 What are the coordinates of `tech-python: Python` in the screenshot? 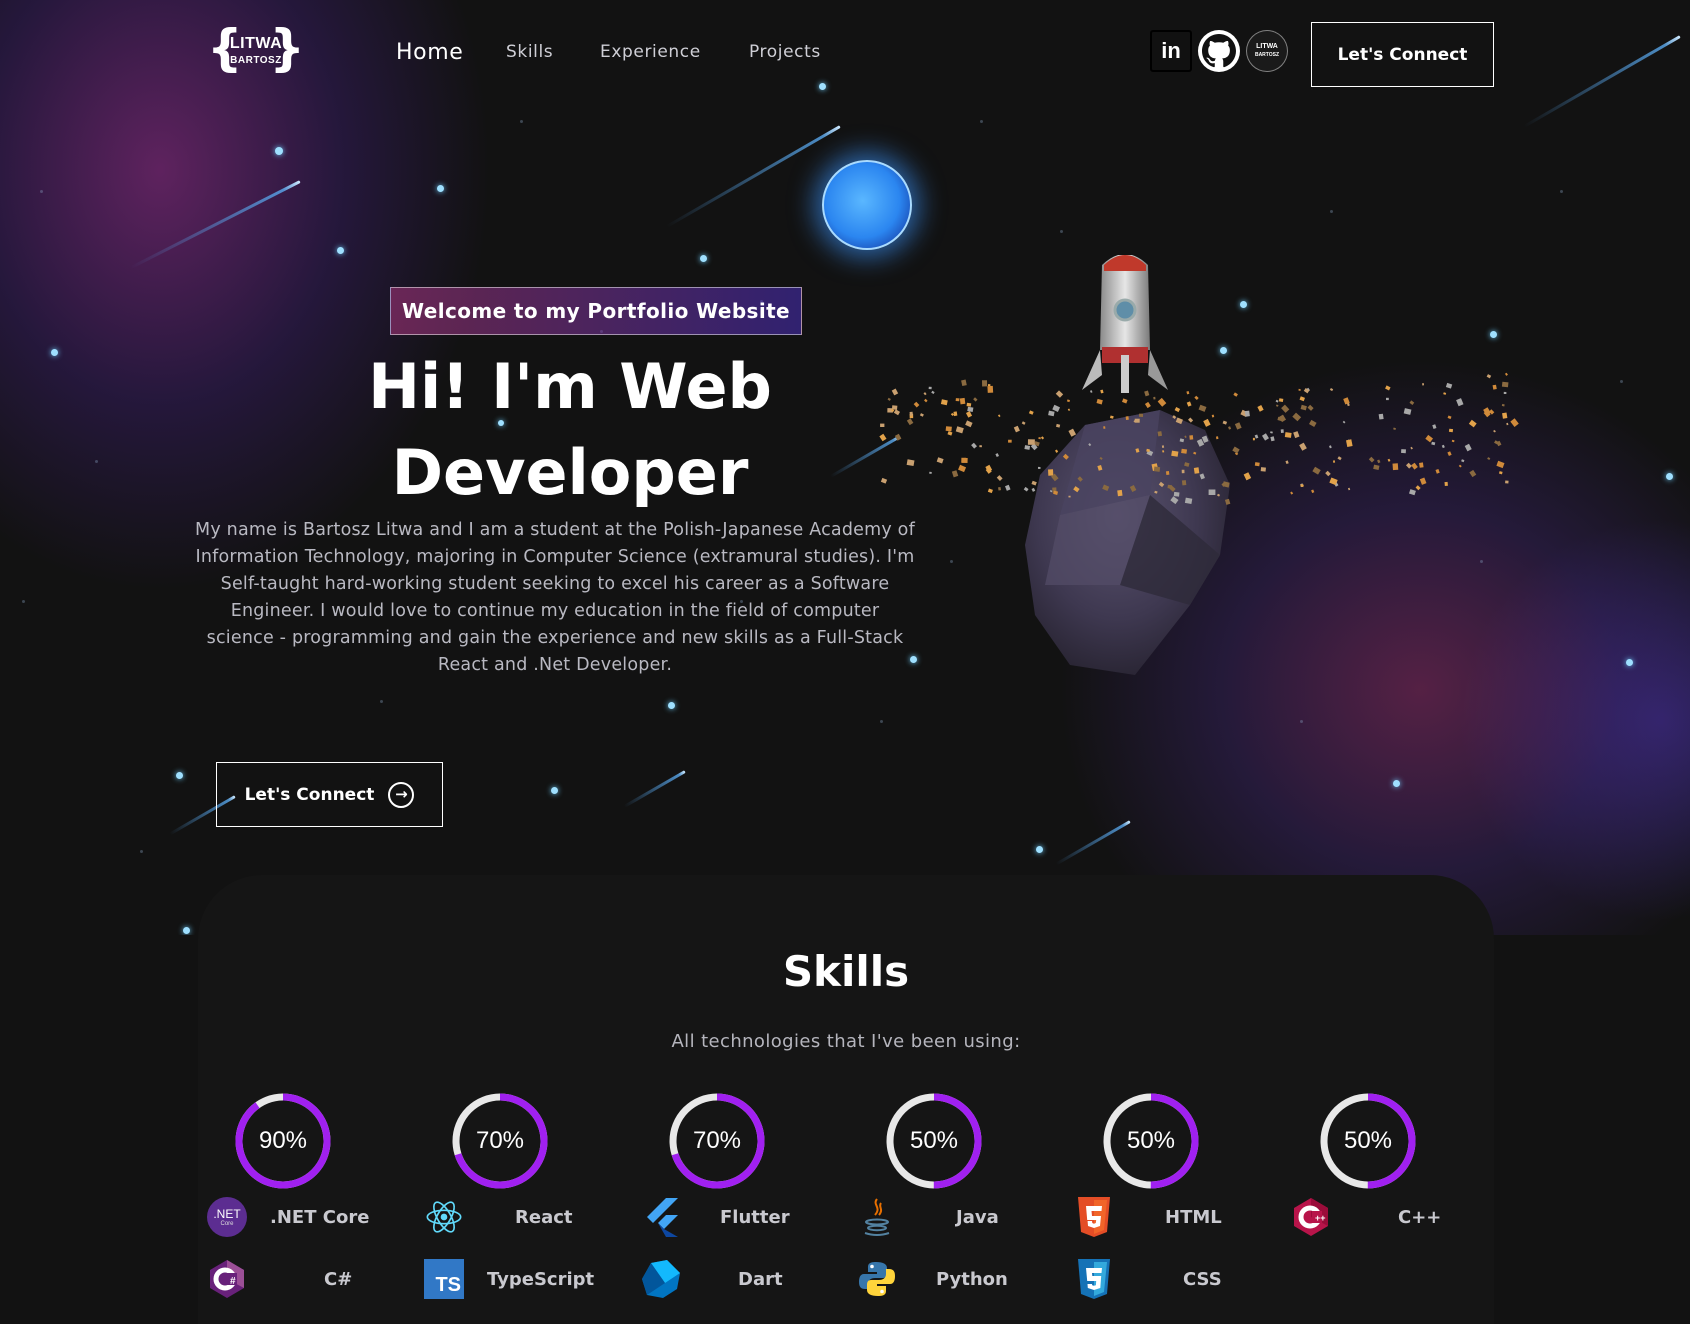 It's located at (956, 1279).